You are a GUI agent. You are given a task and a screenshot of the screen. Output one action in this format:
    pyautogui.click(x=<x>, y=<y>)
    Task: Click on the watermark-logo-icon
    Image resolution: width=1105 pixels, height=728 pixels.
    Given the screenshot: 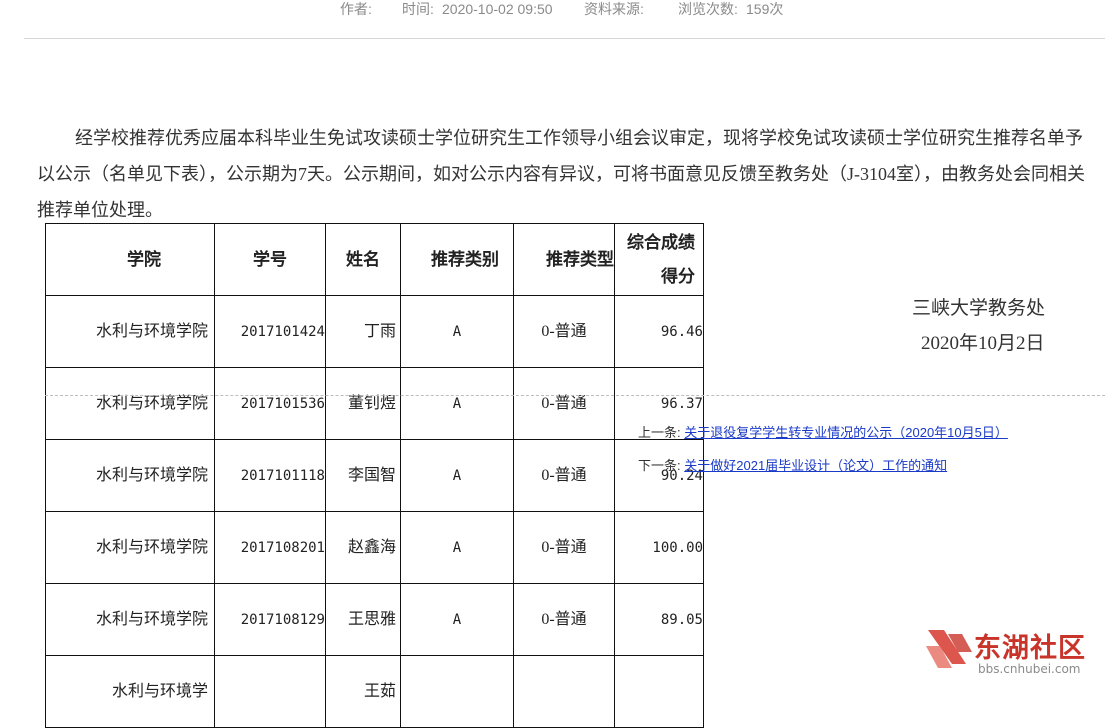 What is the action you would take?
    pyautogui.click(x=949, y=649)
    